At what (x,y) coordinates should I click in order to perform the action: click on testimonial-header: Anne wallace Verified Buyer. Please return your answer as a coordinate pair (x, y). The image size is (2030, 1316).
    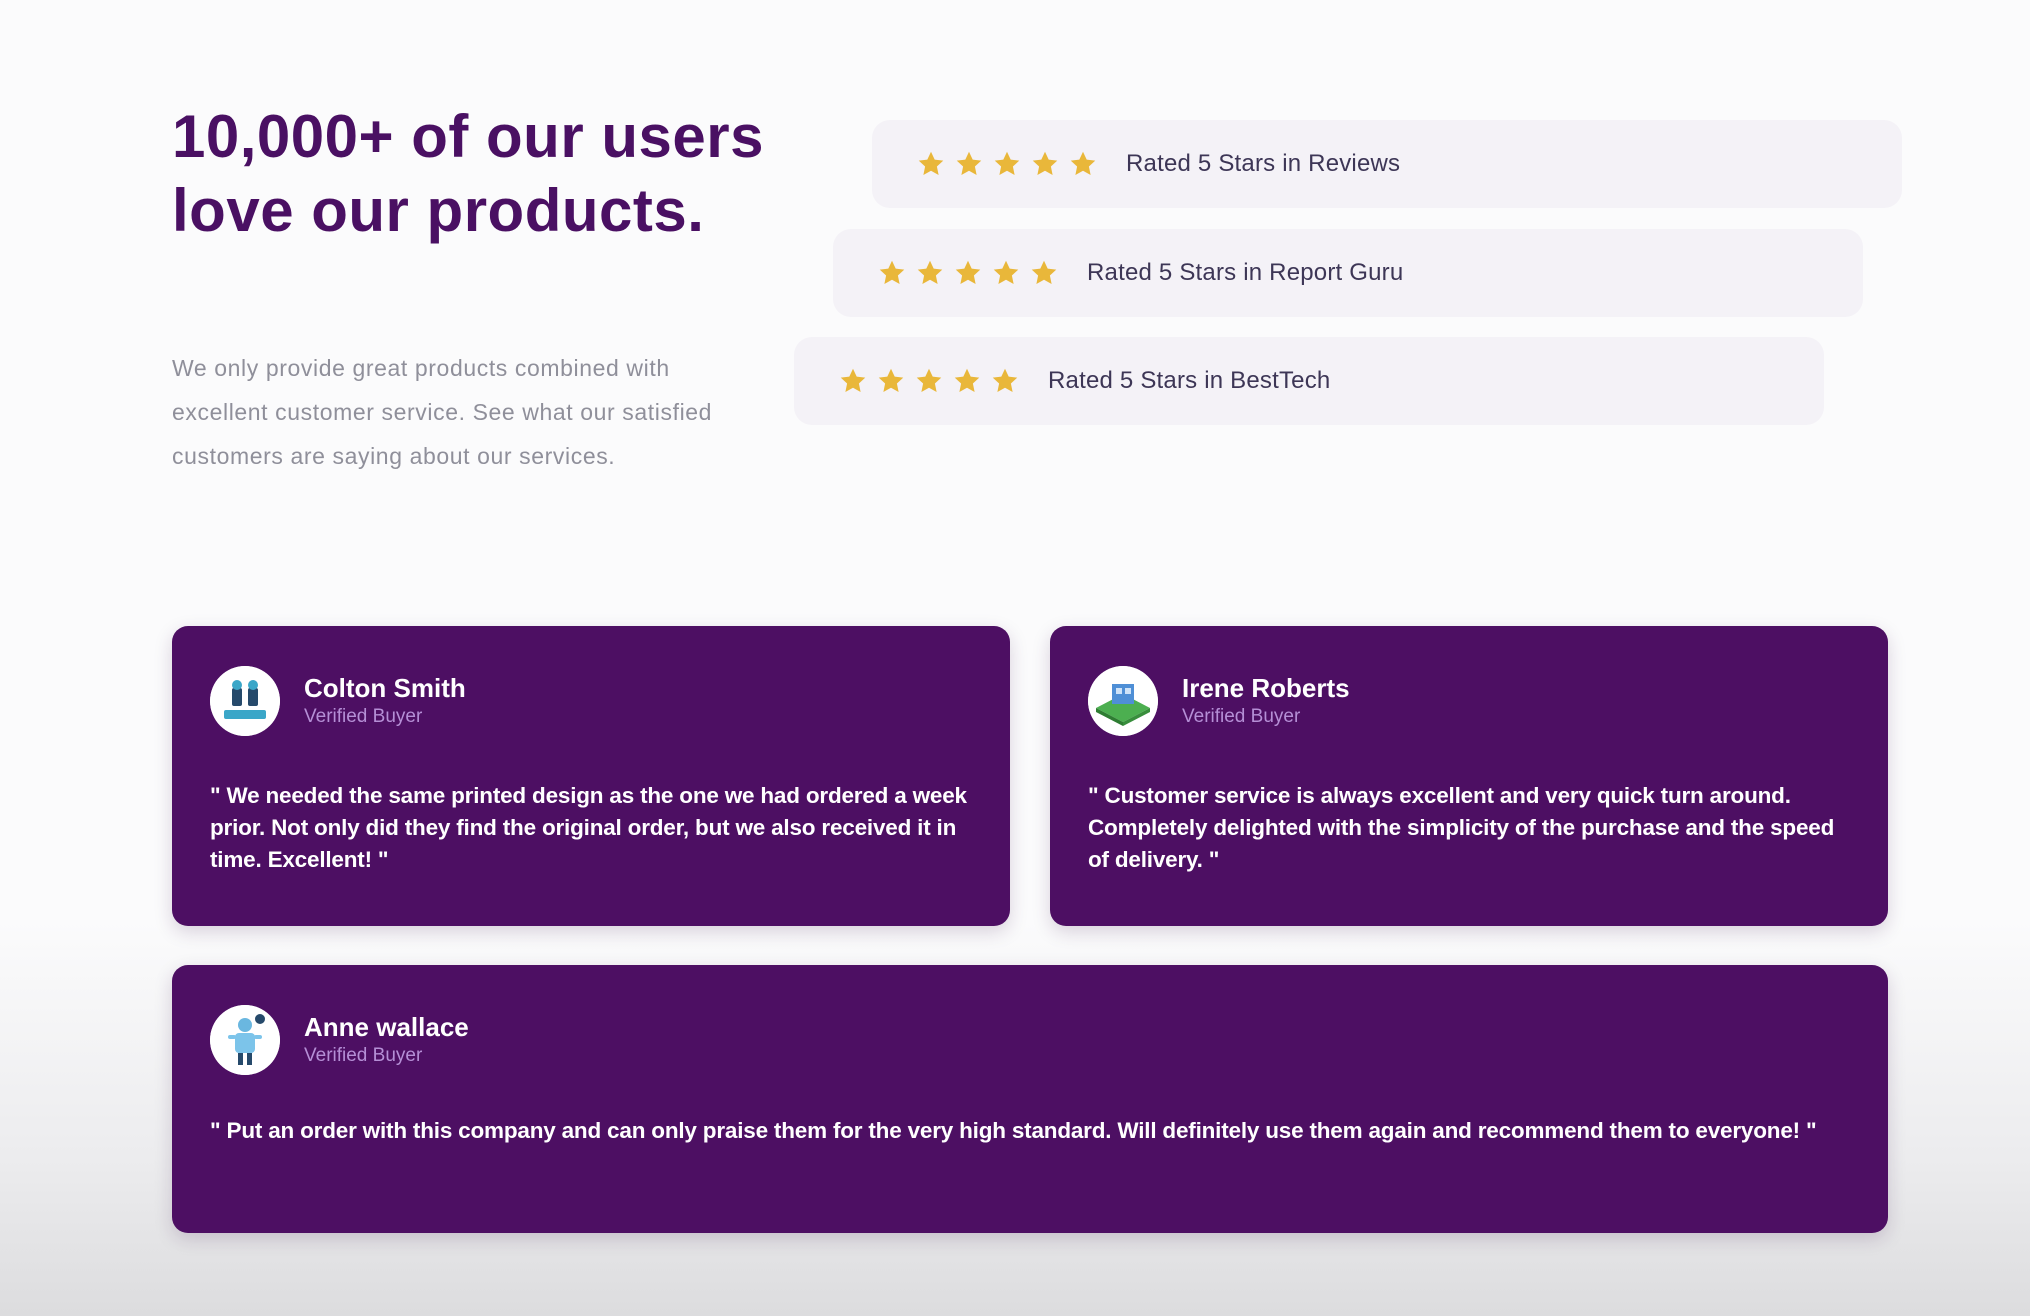
    Looking at the image, I should click on (1030, 1040).